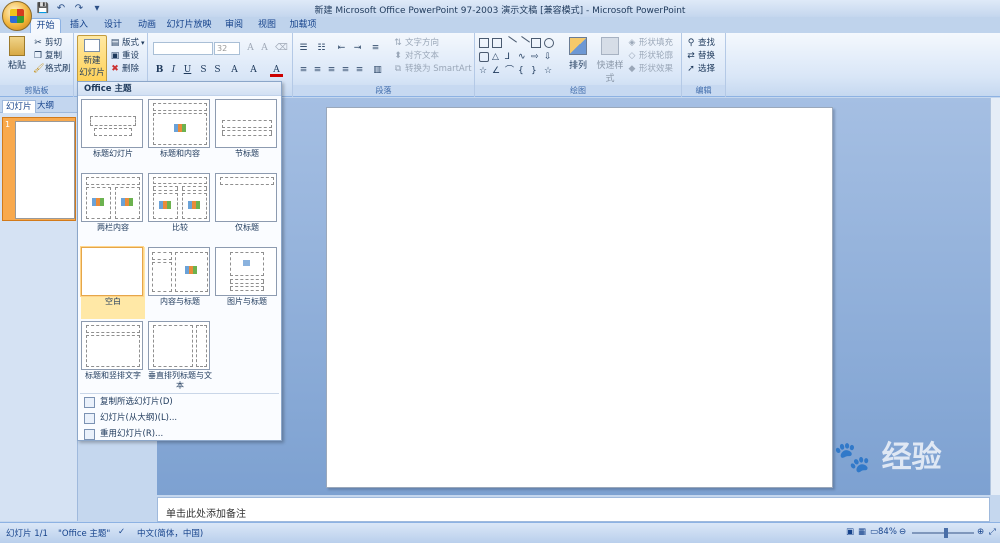 The height and width of the screenshot is (543, 1000). What do you see at coordinates (303, 48) in the screenshot?
I see `bullets-button: ☰` at bounding box center [303, 48].